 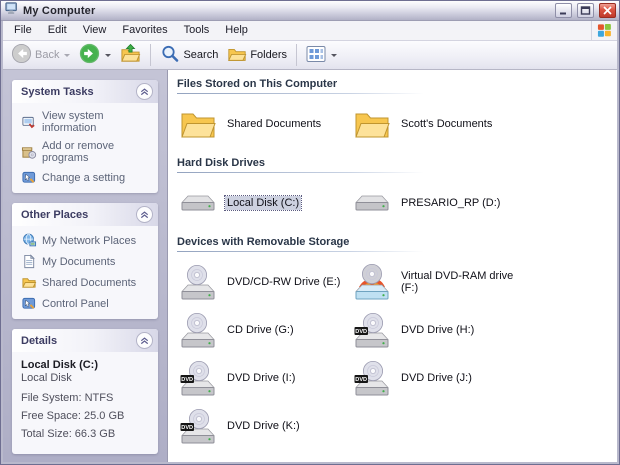 I want to click on menu-item-help: Help, so click(x=236, y=30).